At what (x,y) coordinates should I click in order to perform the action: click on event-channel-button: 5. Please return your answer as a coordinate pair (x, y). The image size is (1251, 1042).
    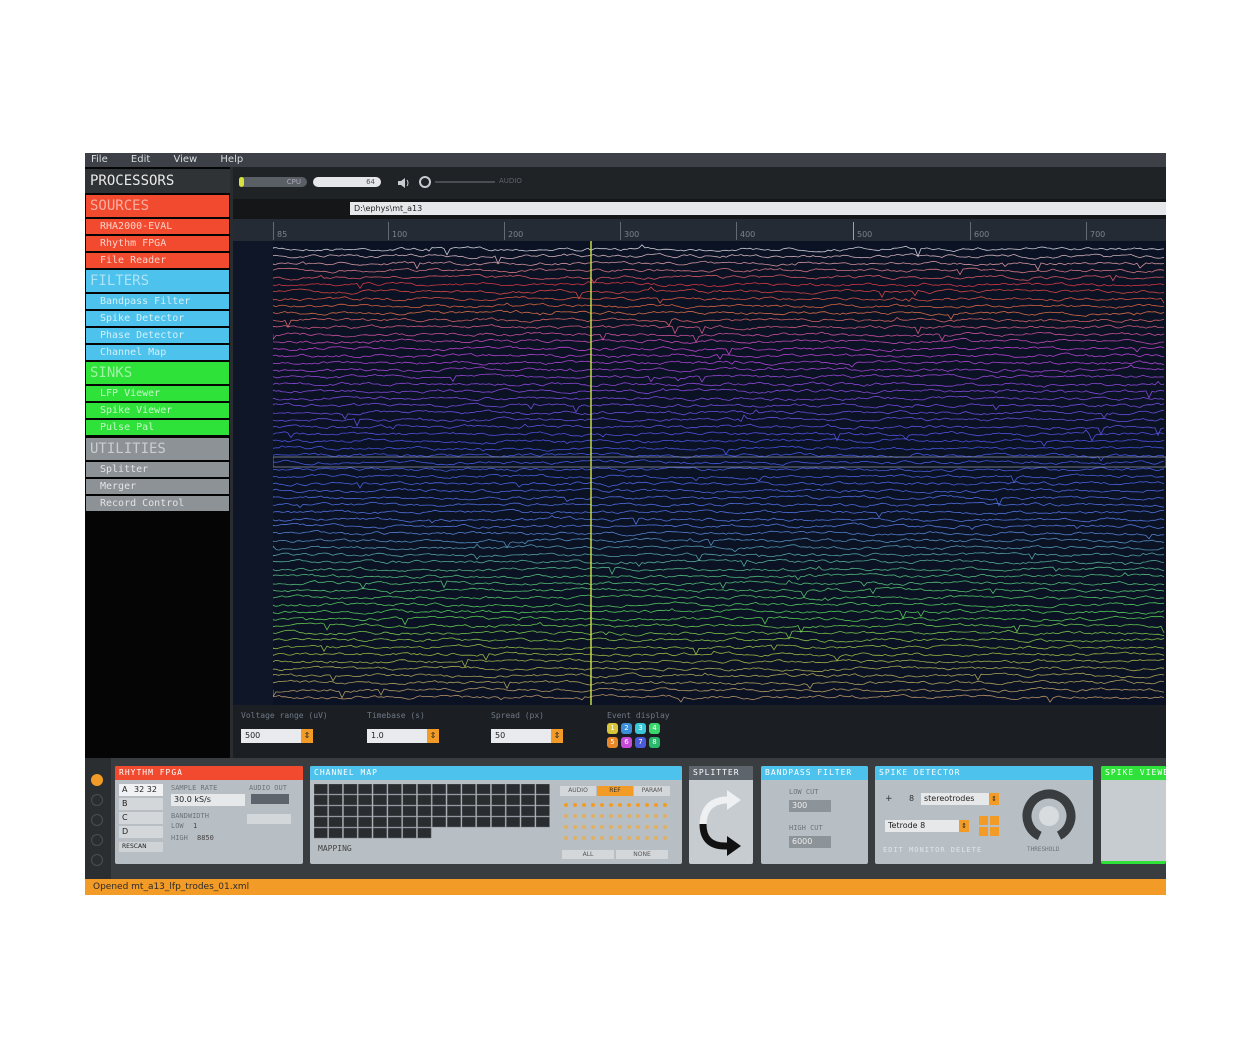
    Looking at the image, I should click on (612, 742).